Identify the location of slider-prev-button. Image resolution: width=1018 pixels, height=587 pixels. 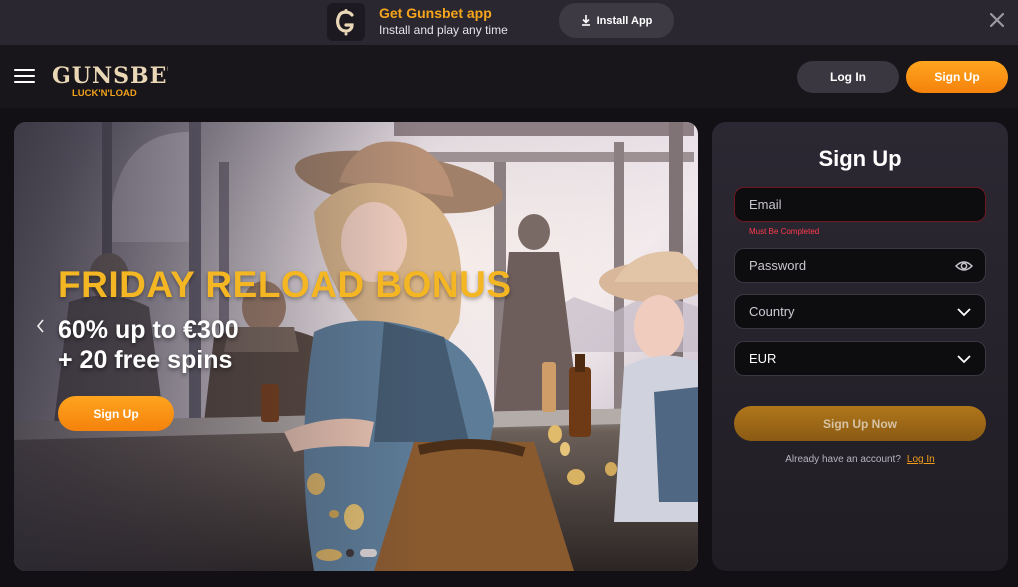
(41, 326).